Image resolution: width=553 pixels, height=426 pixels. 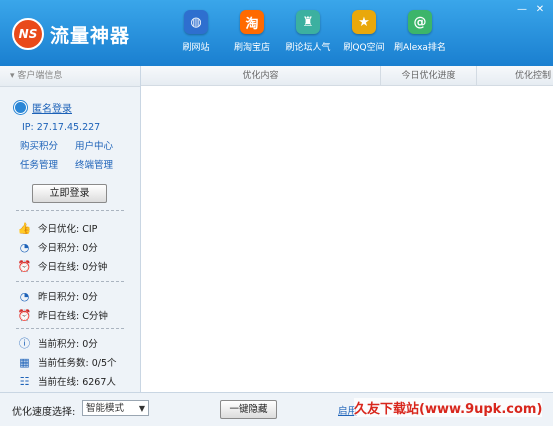 What do you see at coordinates (420, 48) in the screenshot?
I see `nav-label: 刷Alexa排名` at bounding box center [420, 48].